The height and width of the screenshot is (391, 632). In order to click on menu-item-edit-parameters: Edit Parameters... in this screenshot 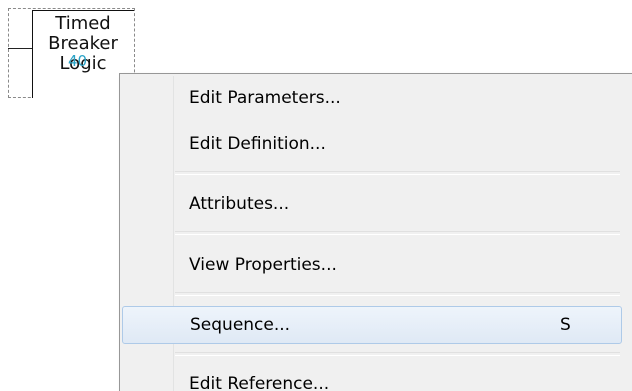, I will do `click(372, 99)`.